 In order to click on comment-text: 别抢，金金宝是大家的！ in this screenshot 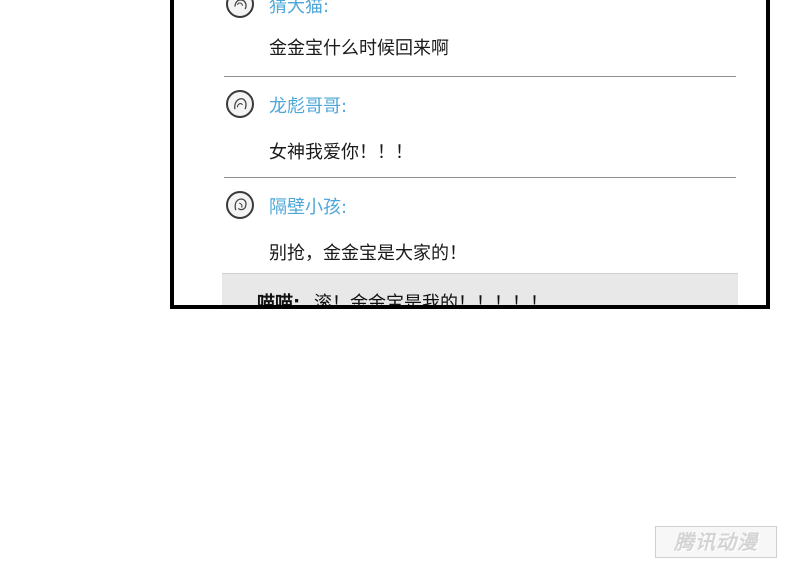, I will do `click(368, 253)`.